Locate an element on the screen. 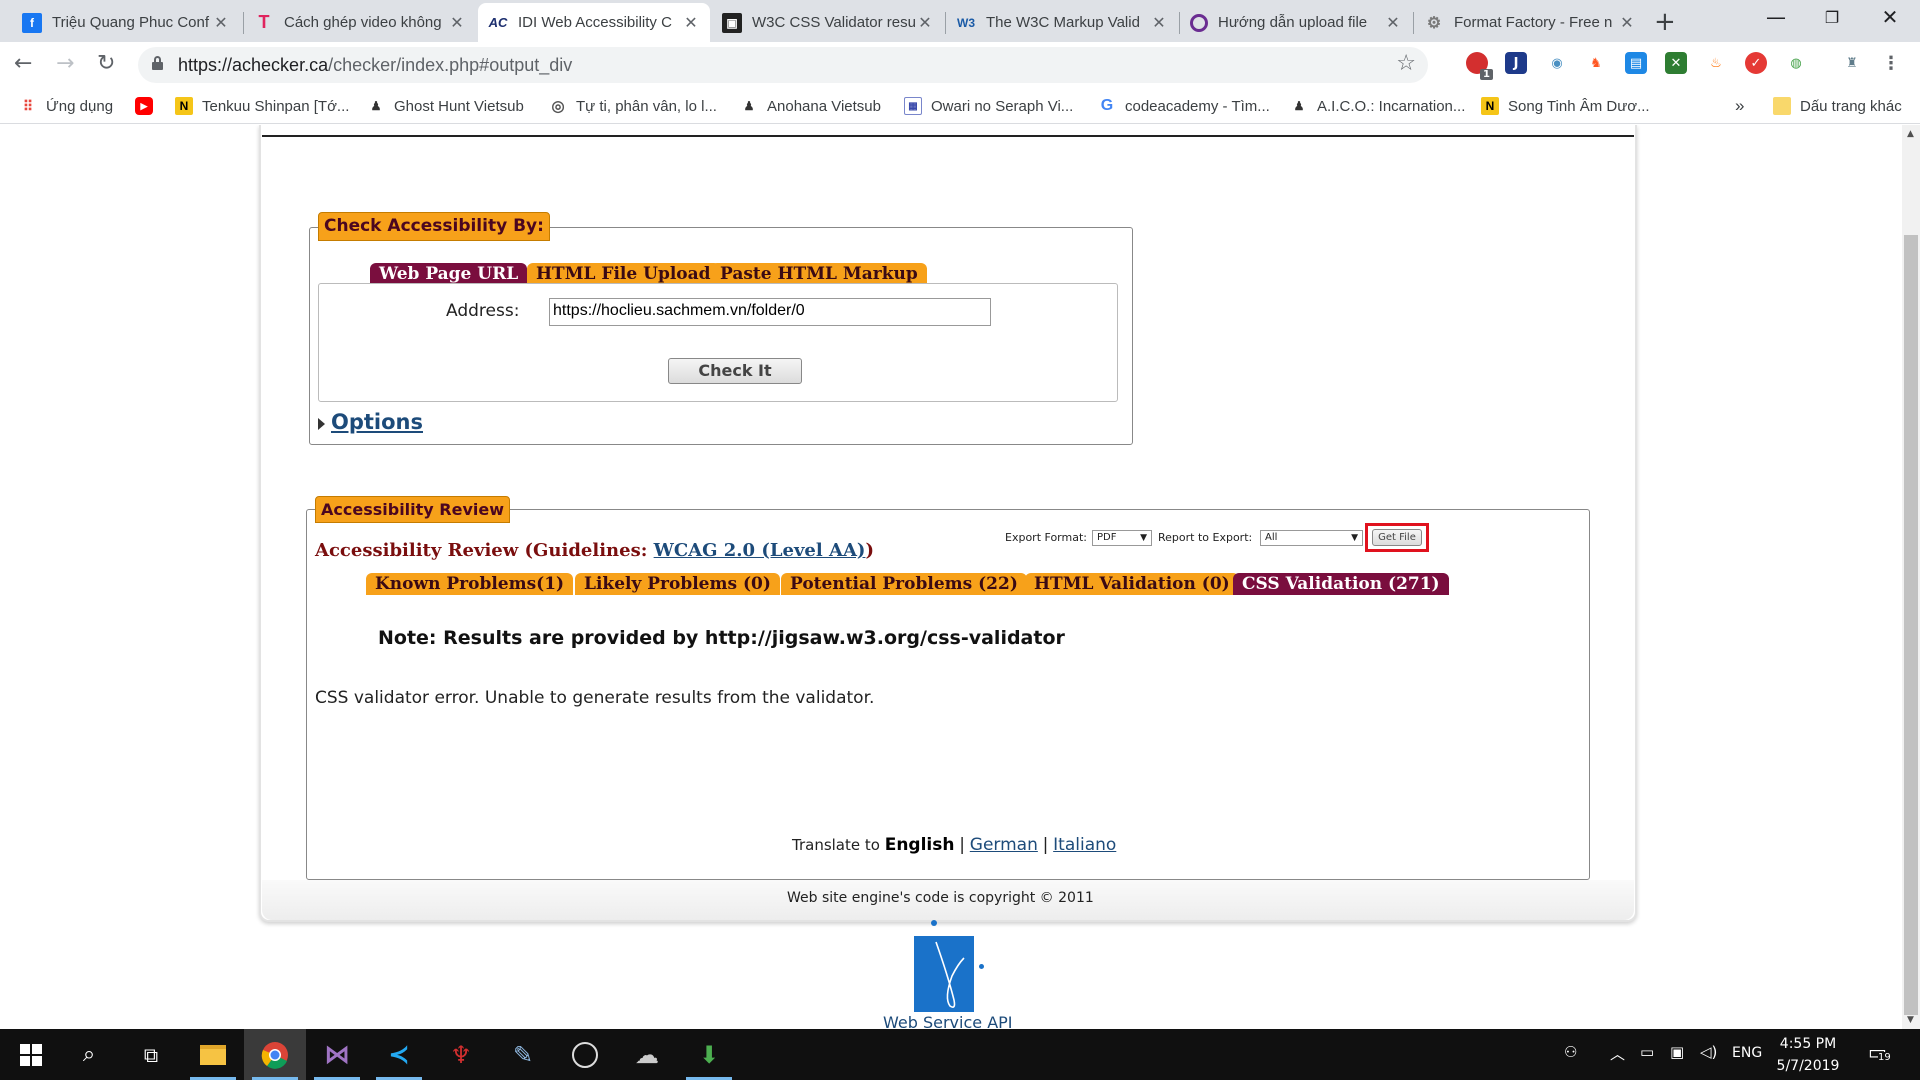 This screenshot has width=1920, height=1080. tab-w3c-markup: W3 The W3C Markup Valid ✕ is located at coordinates (1062, 22).